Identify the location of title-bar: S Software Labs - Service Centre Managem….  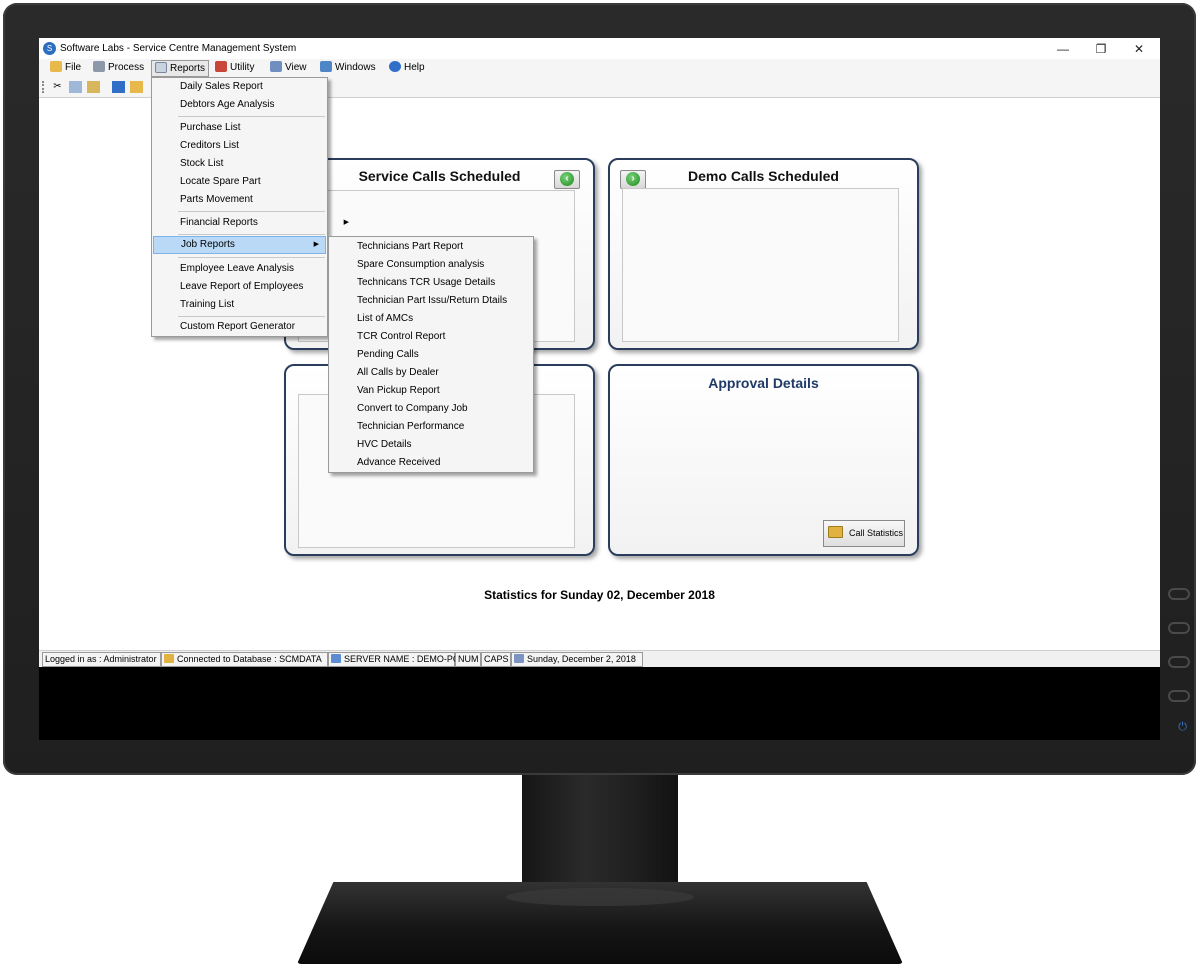
(599, 48).